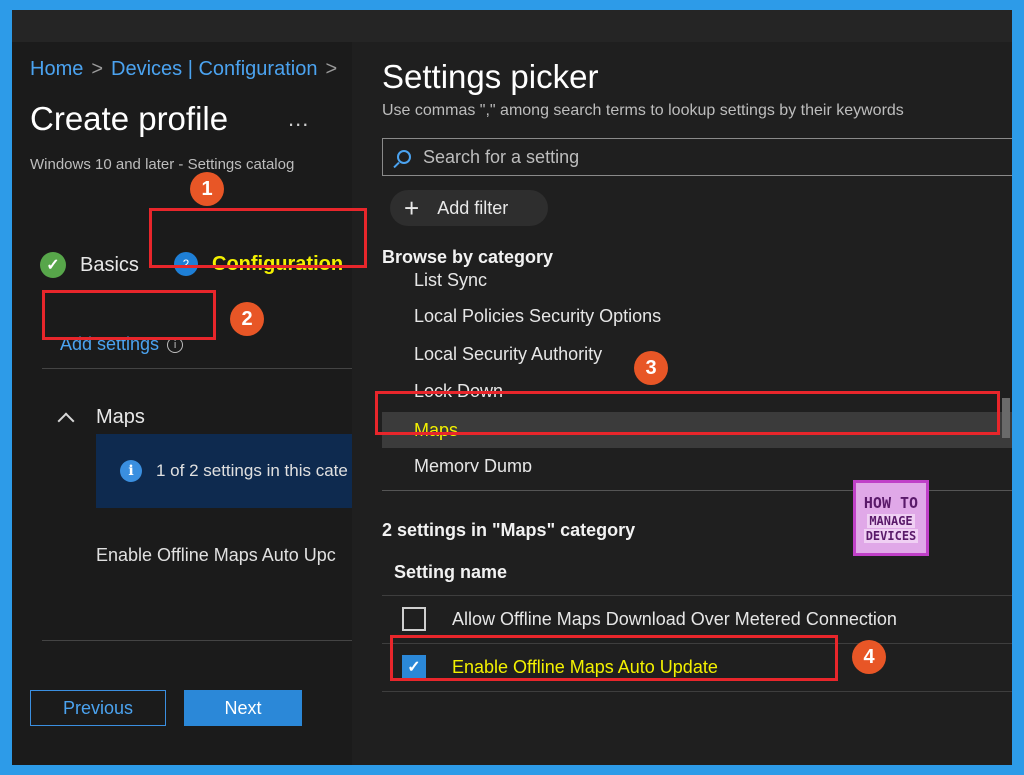 This screenshot has height=775, width=1024. Describe the element at coordinates (687, 413) in the screenshot. I see `callout-box-maps-category` at that location.